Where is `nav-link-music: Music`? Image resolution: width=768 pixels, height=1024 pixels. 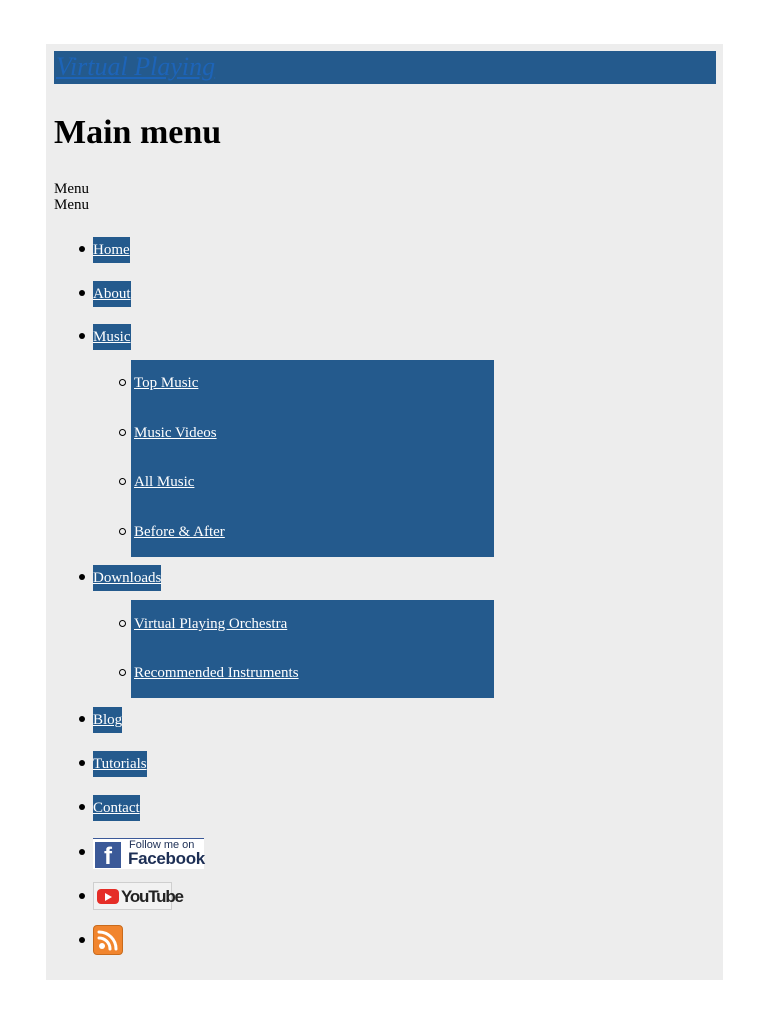 nav-link-music: Music is located at coordinates (112, 337).